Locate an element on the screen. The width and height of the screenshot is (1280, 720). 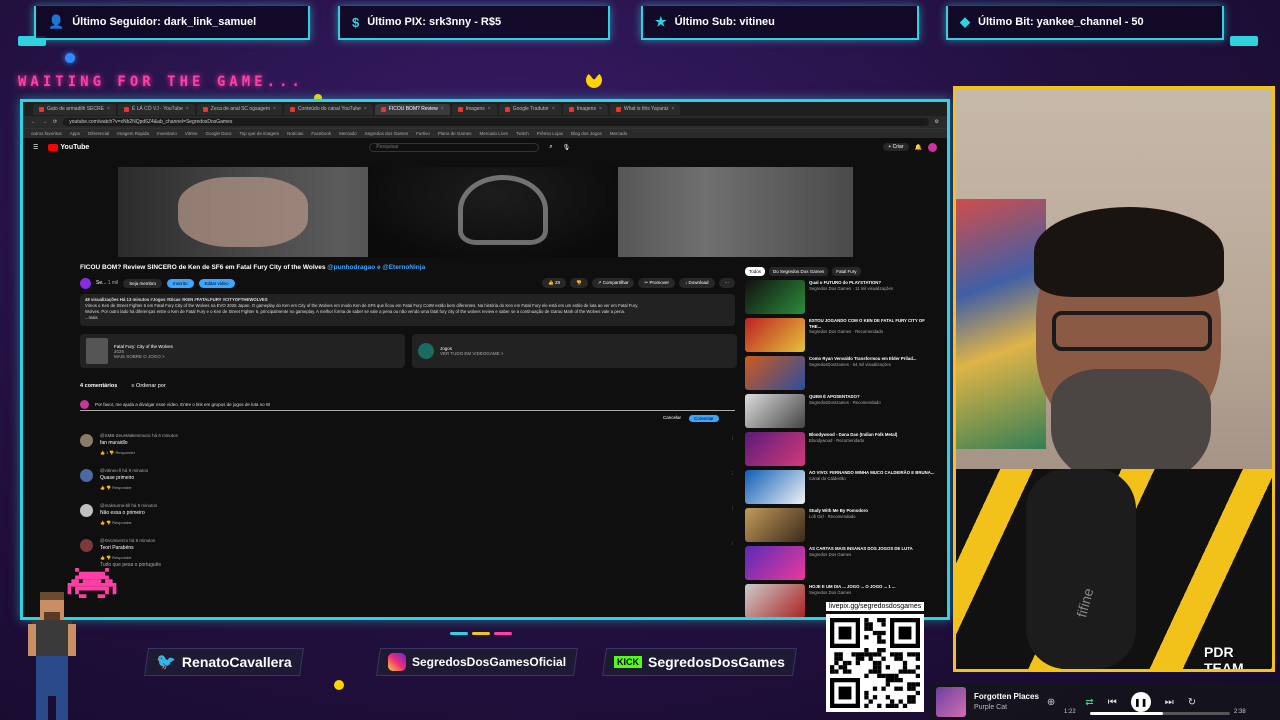
bookmark-item: Imagem Rapida is located at coordinates (133, 133).